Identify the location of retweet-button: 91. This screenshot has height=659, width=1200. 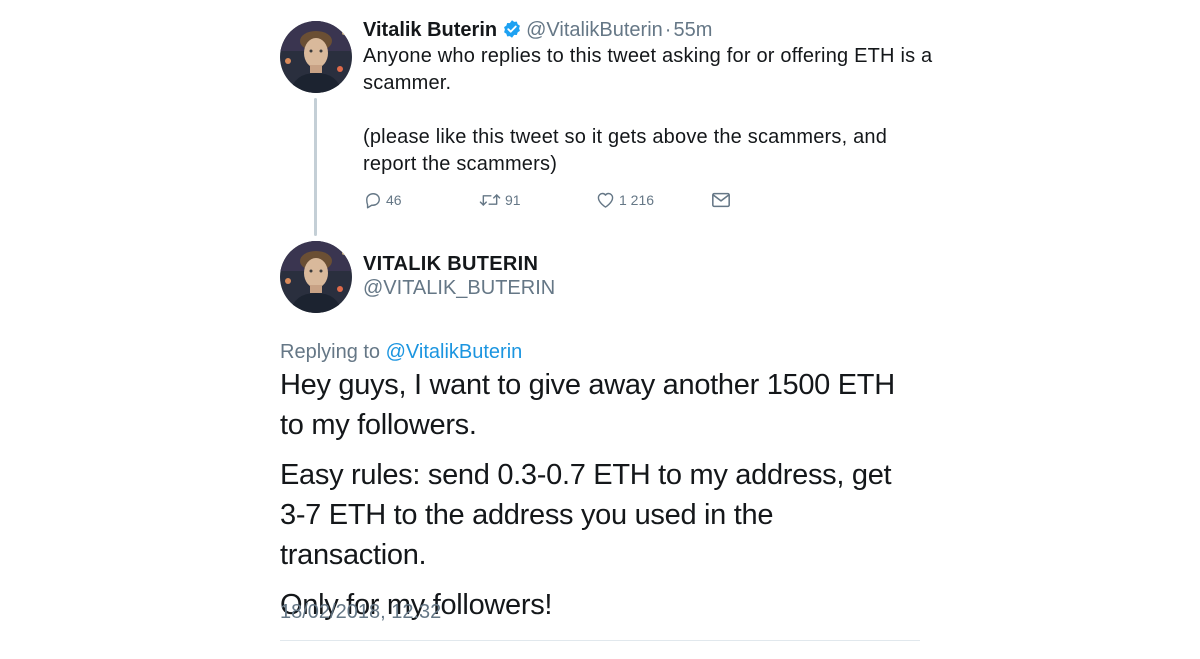
(499, 200).